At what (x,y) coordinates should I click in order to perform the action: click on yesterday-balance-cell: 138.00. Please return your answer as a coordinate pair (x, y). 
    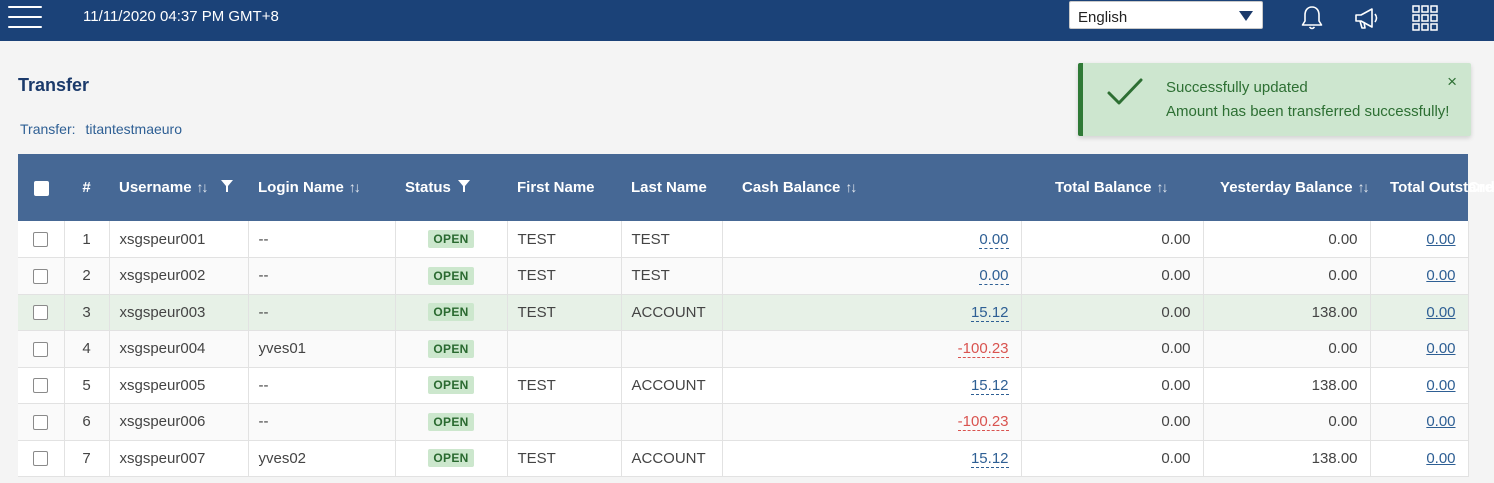
    Looking at the image, I should click on (1287, 385).